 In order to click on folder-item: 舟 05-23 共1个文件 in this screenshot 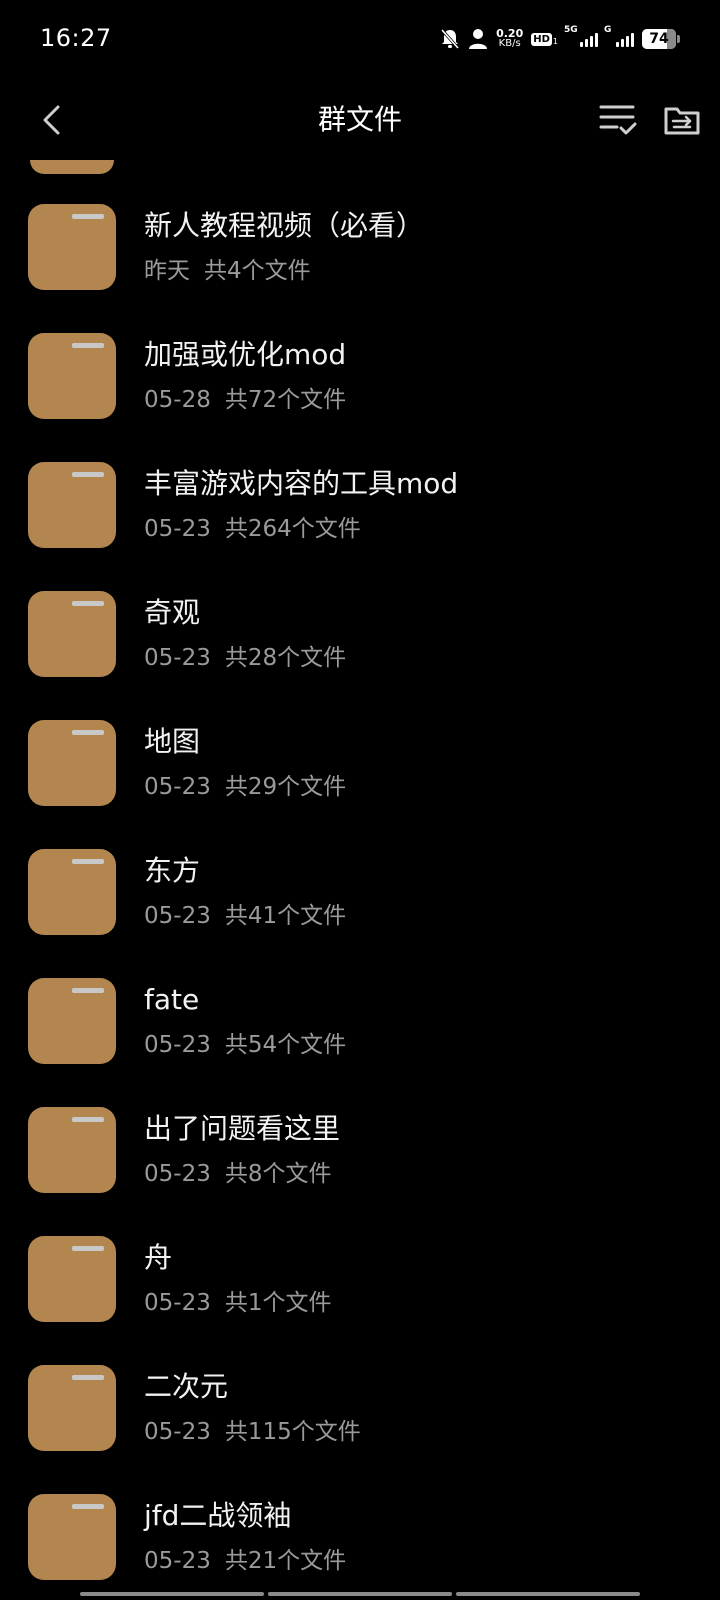, I will do `click(360, 1300)`.